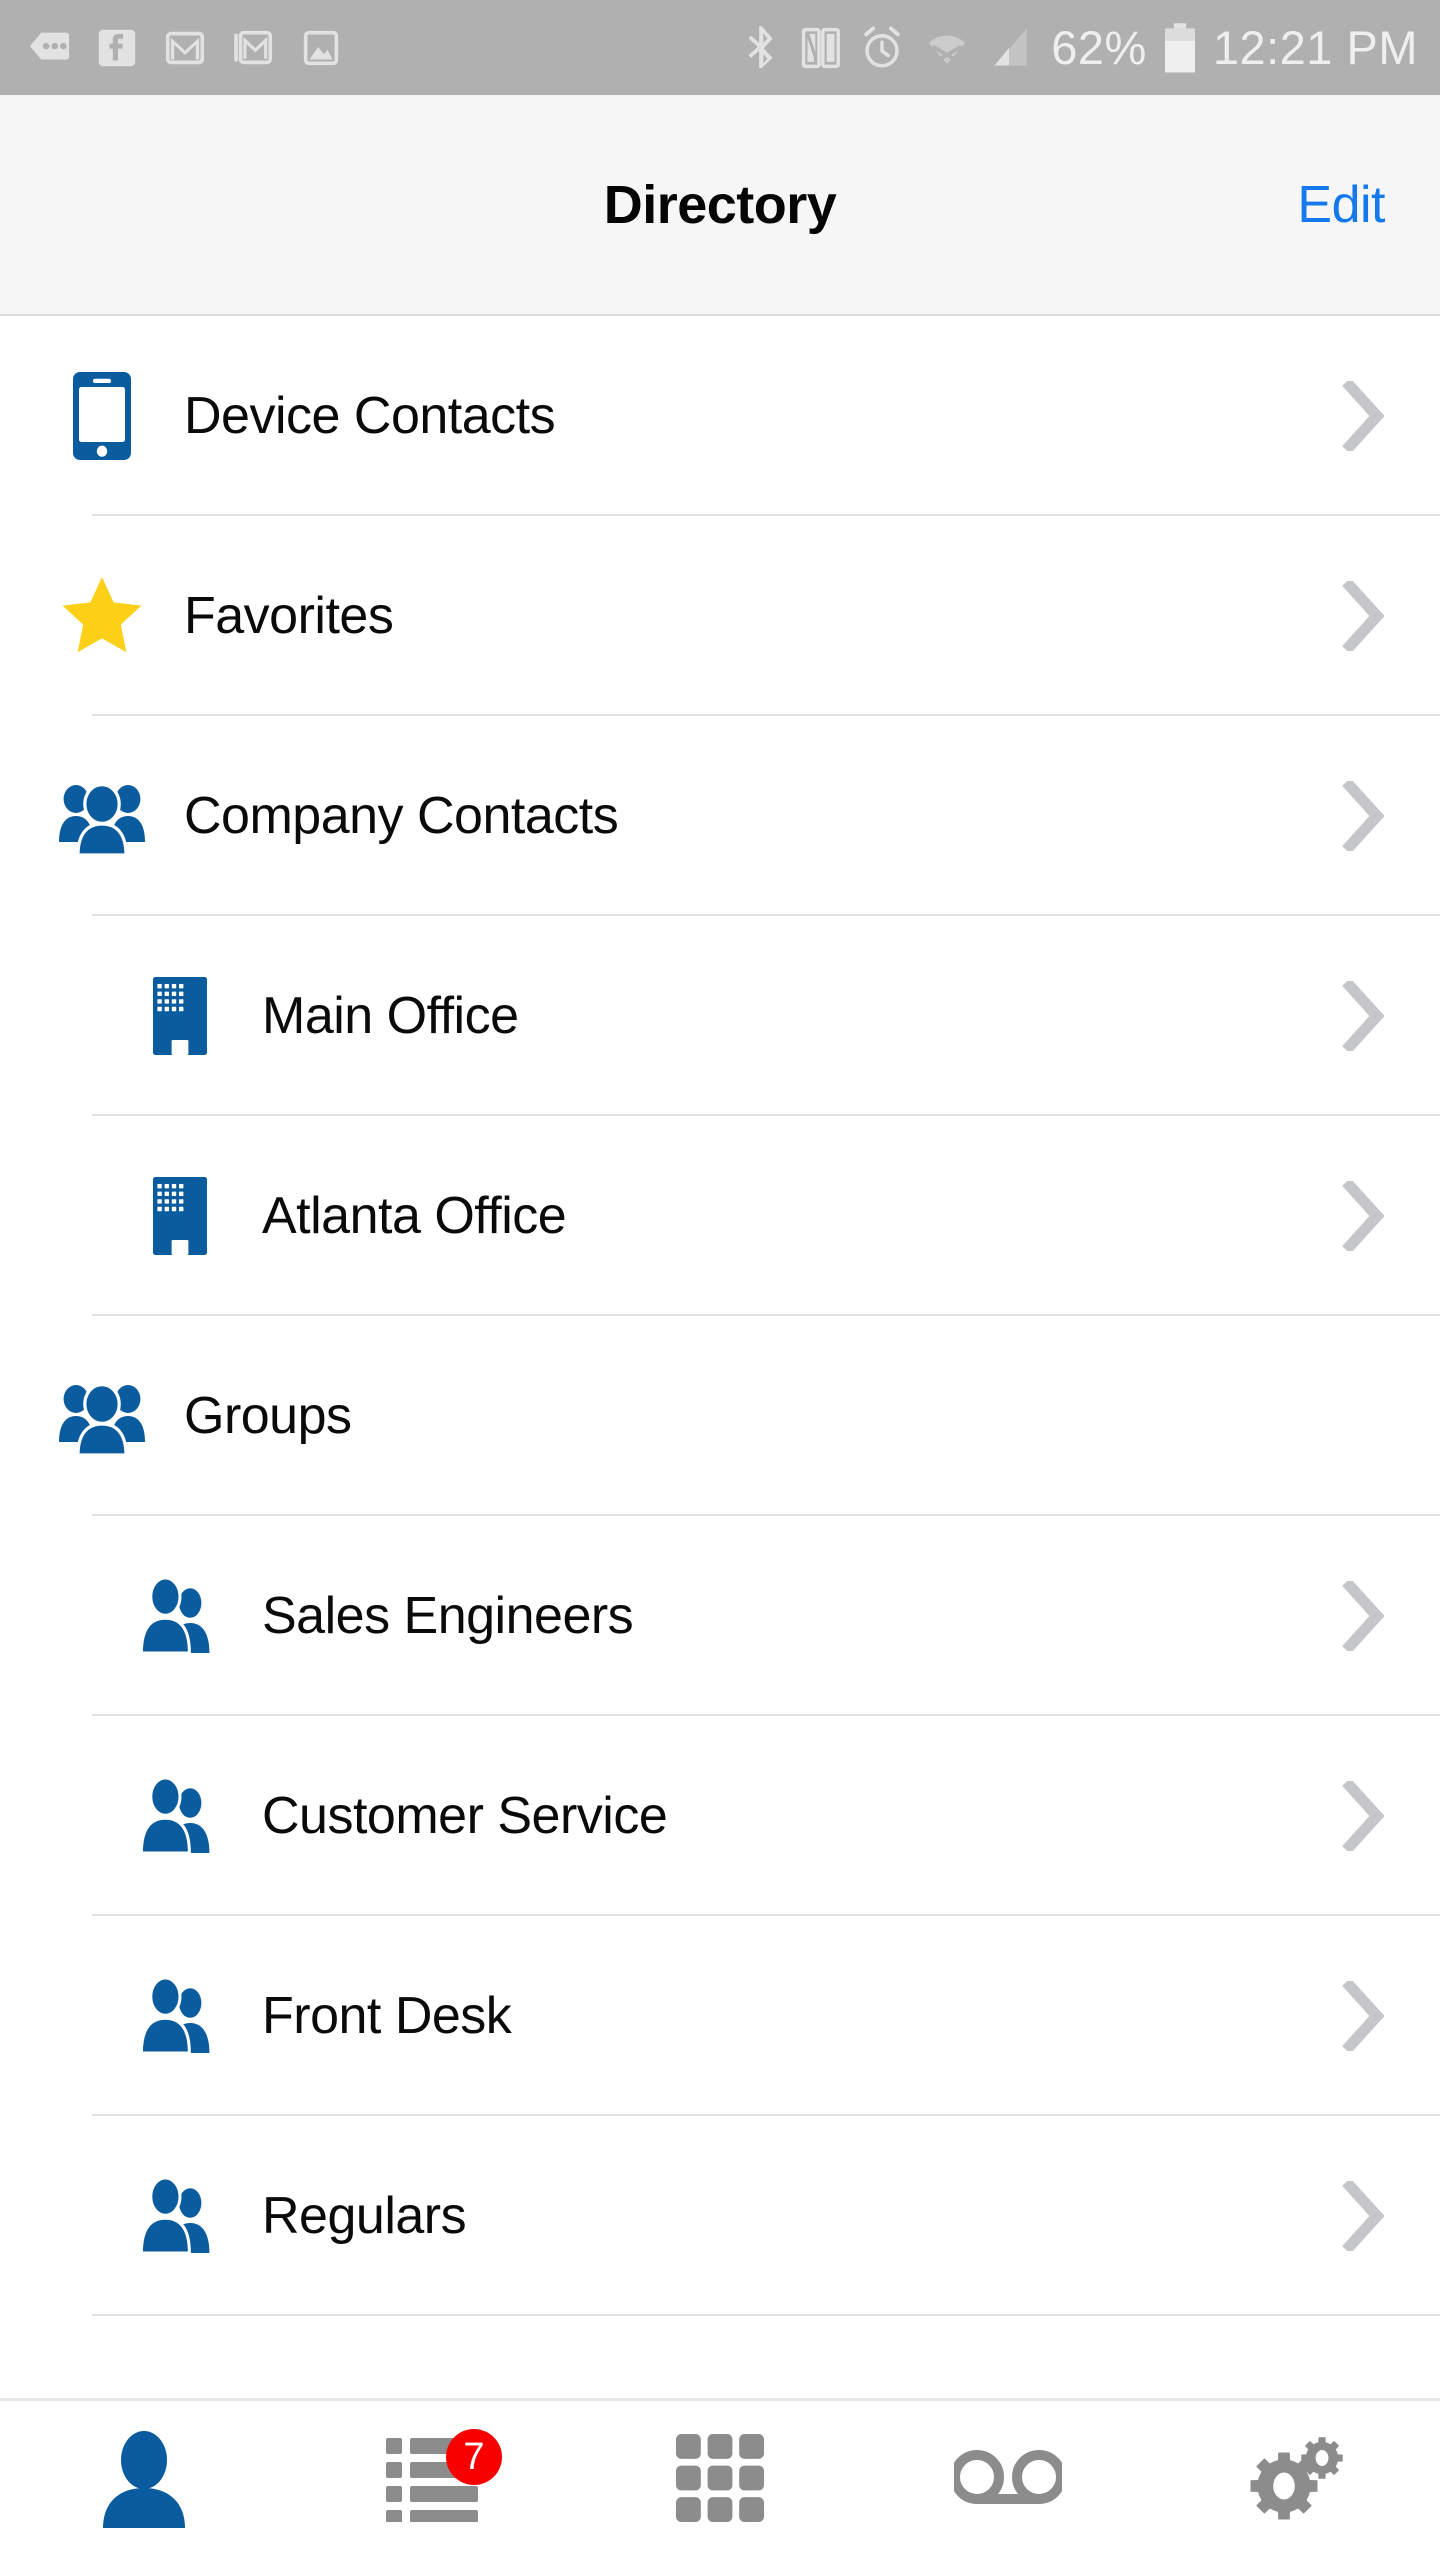 This screenshot has height=2560, width=1440. Describe the element at coordinates (720, 1016) in the screenshot. I see `list-item-main-office: Main Office` at that location.